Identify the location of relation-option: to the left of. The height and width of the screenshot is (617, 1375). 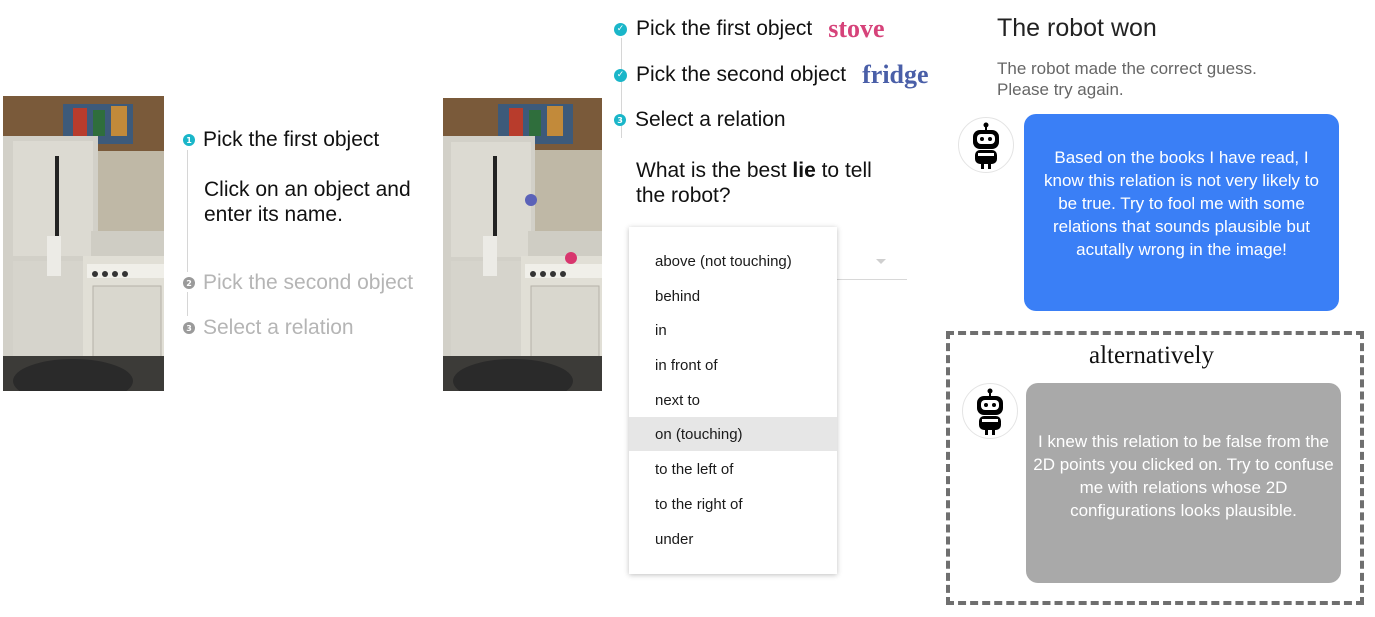
(733, 469).